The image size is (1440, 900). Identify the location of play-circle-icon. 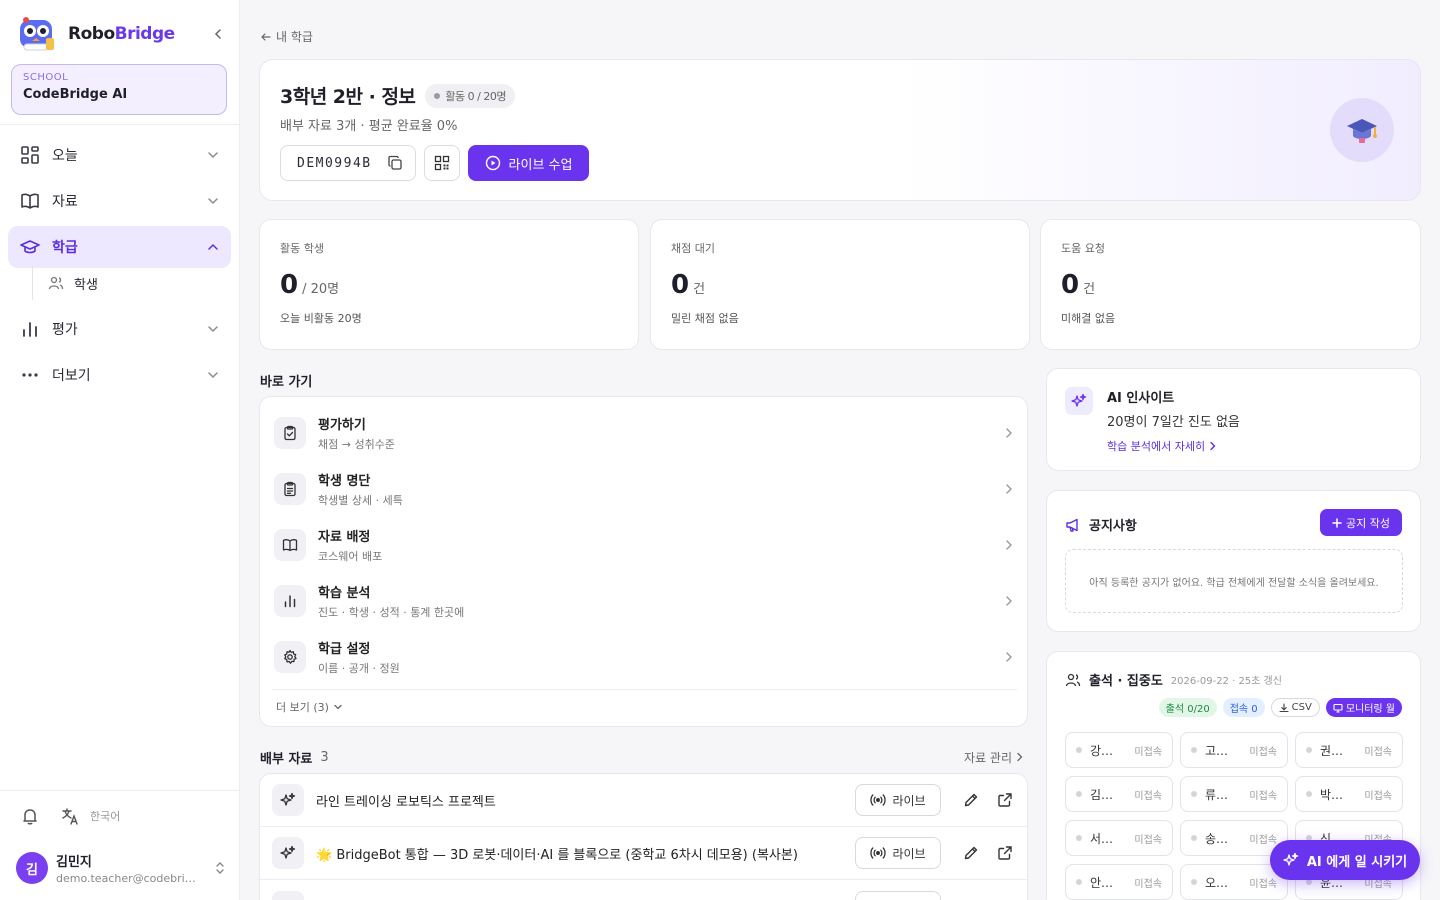
(492, 163).